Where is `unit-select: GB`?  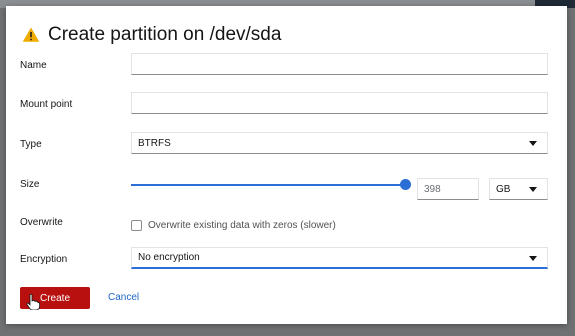
unit-select: GB is located at coordinates (518, 189).